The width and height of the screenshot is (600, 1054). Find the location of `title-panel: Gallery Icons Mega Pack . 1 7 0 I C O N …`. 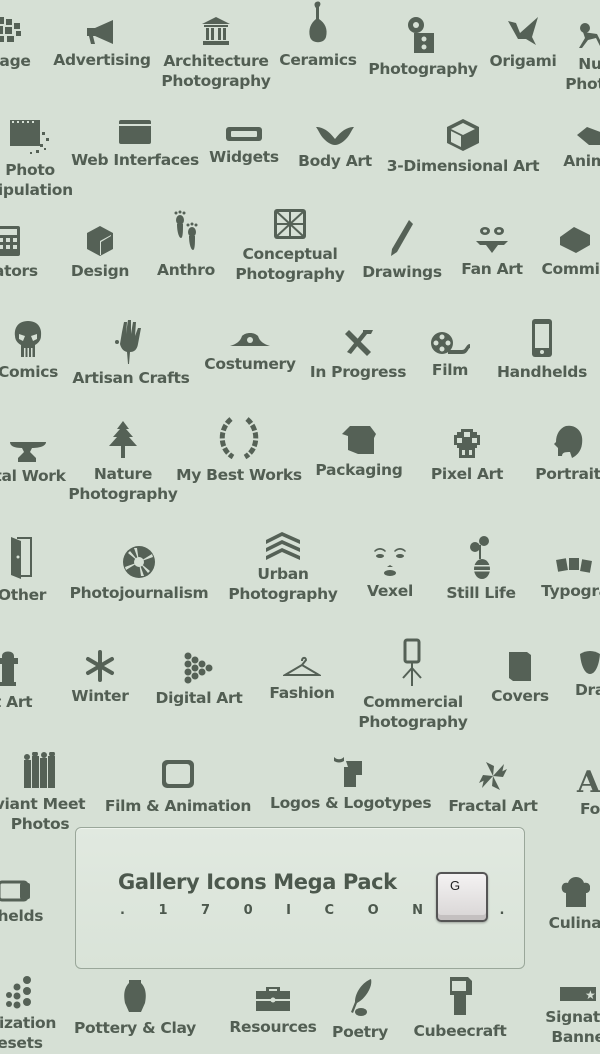

title-panel: Gallery Icons Mega Pack . 1 7 0 I C O N … is located at coordinates (300, 898).